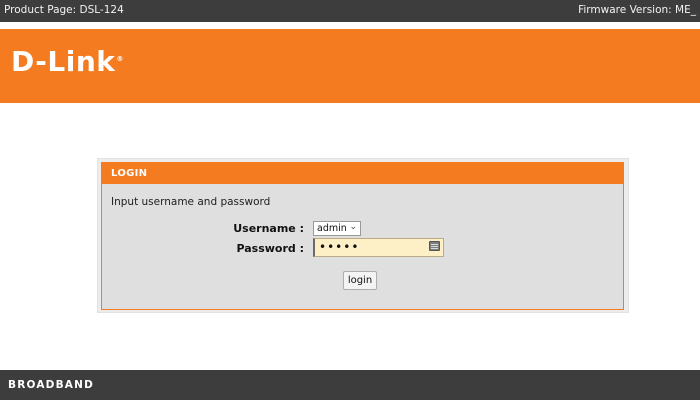 Image resolution: width=700 pixels, height=400 pixels. Describe the element at coordinates (270, 248) in the screenshot. I see `password-label: Password :` at that location.